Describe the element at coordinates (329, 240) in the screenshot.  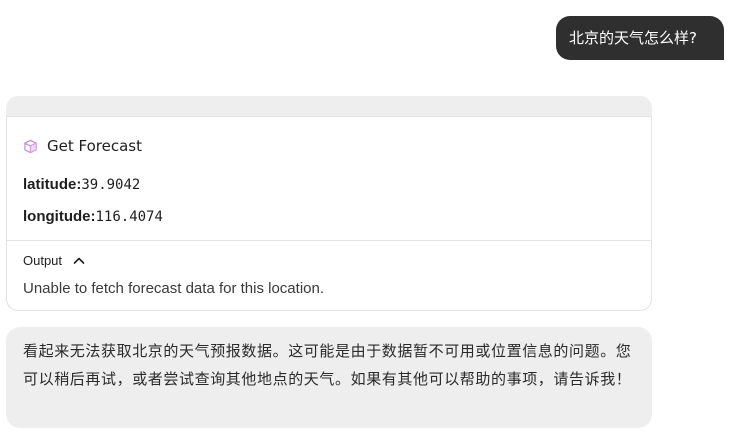
I see `divider` at that location.